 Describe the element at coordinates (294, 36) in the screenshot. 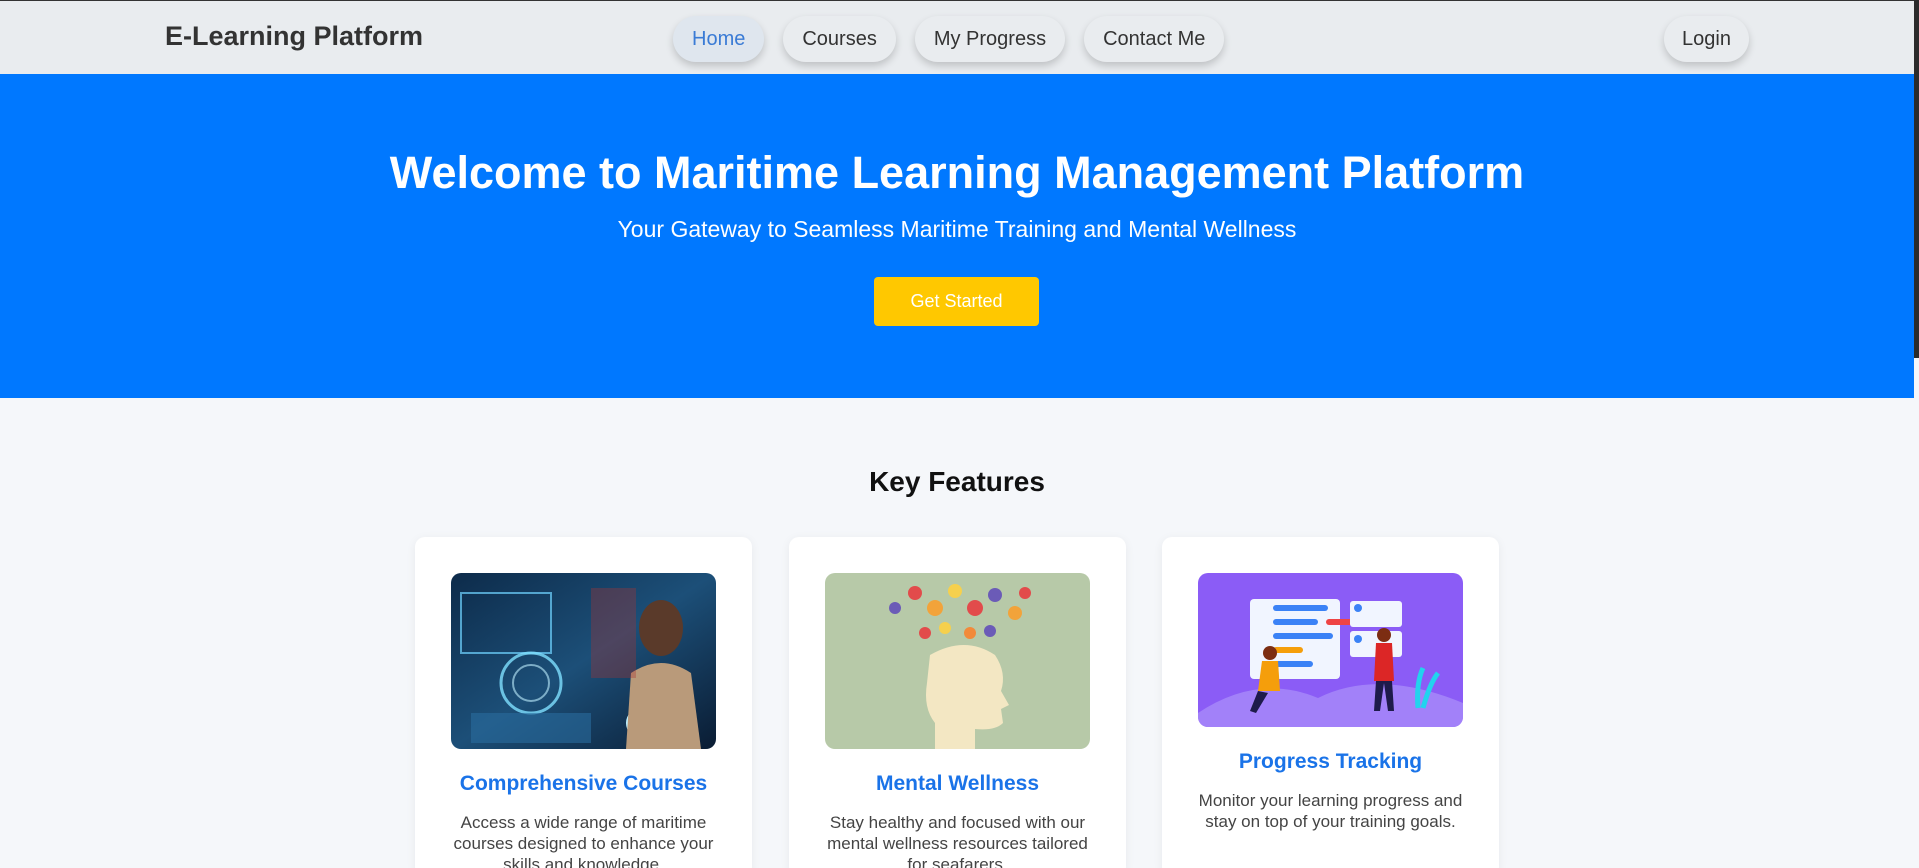

I see `brand-logo-text: E-Learning Platform` at that location.